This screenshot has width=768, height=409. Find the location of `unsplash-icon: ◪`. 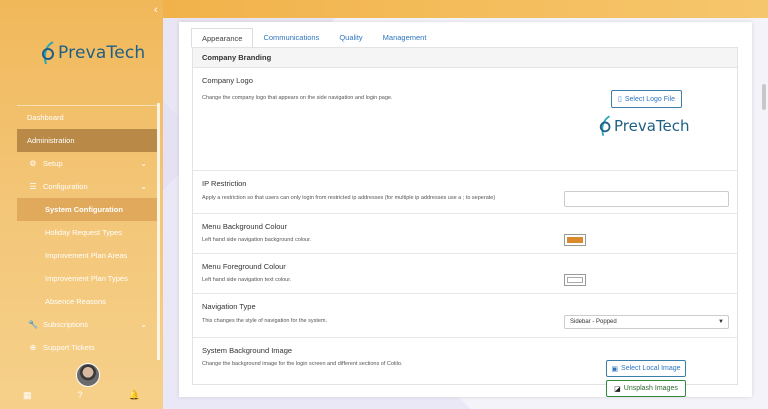

unsplash-icon: ◪ is located at coordinates (617, 389).